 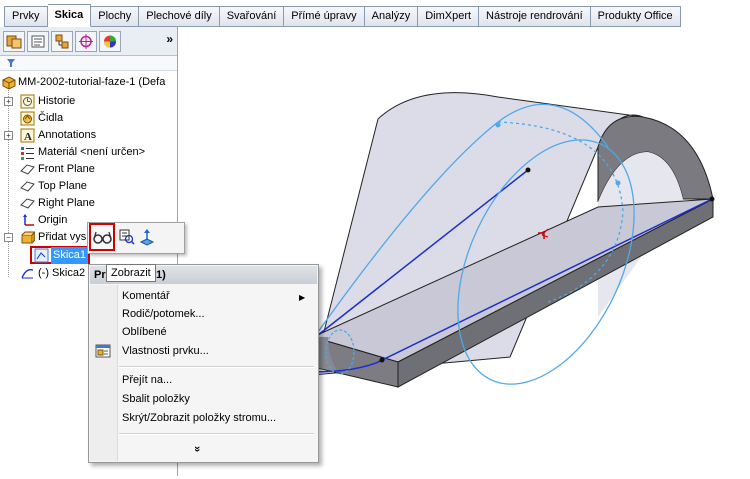 I want to click on tree-connector-line, so click(x=8, y=182).